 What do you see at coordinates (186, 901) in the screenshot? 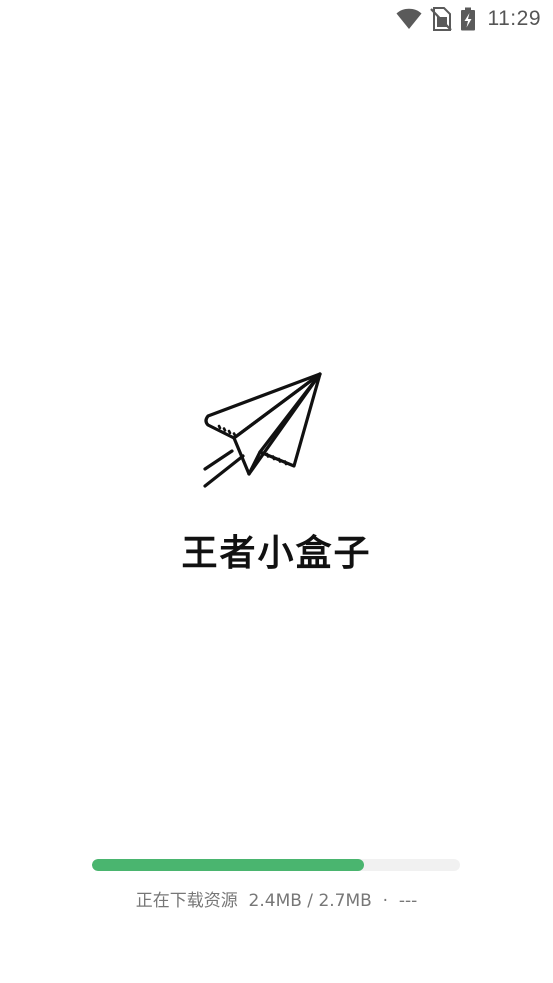
I see `download-status-text: 正在下载资源` at bounding box center [186, 901].